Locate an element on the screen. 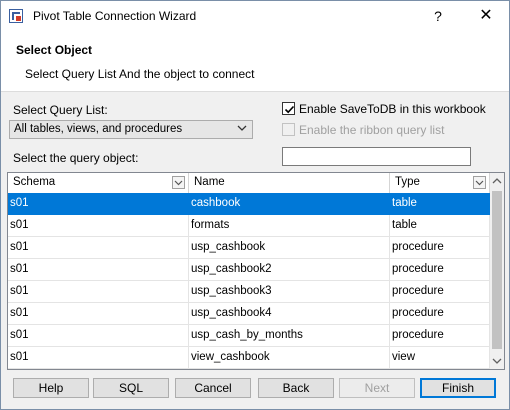  column-header-type: Type is located at coordinates (440, 183).